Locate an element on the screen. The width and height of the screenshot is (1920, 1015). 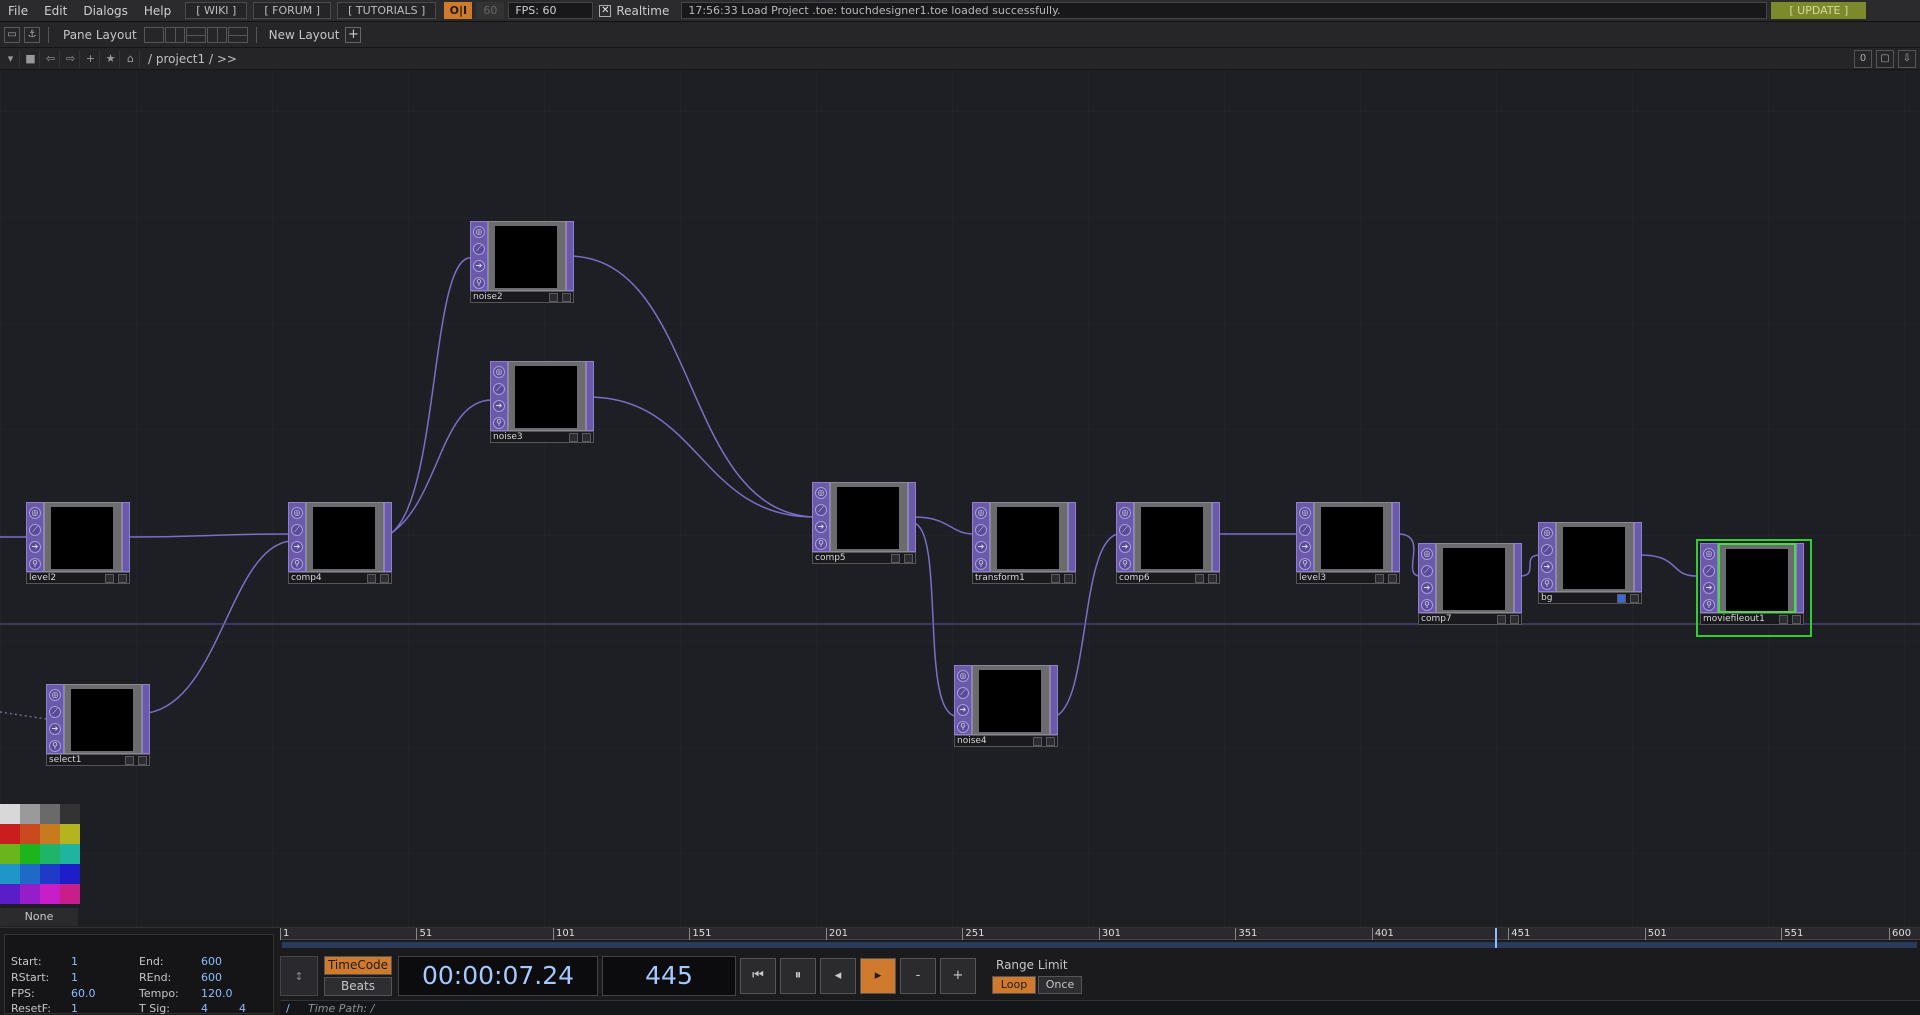
star-icon: ★ is located at coordinates (111, 58).